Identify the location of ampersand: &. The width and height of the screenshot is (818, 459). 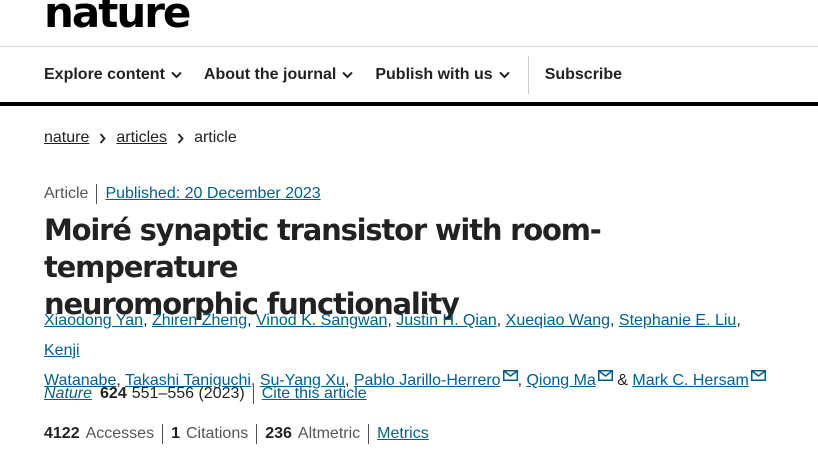
(622, 380).